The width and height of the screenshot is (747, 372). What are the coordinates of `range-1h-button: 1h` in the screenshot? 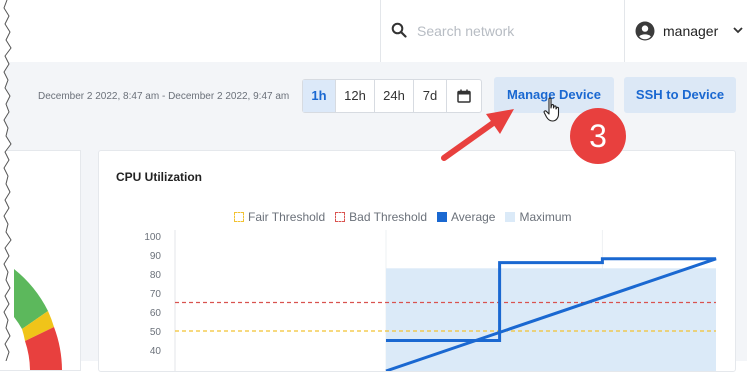 It's located at (319, 96).